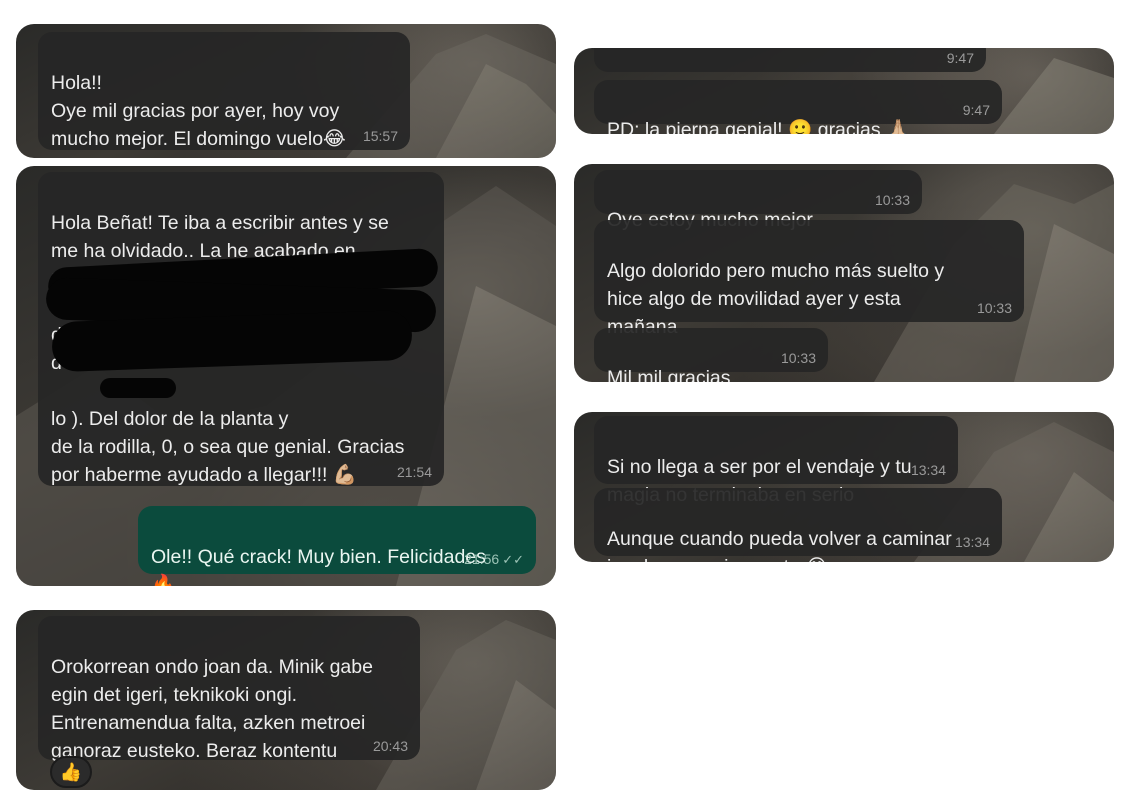  What do you see at coordinates (669, 374) in the screenshot?
I see `message-text: Mil mil gracias` at bounding box center [669, 374].